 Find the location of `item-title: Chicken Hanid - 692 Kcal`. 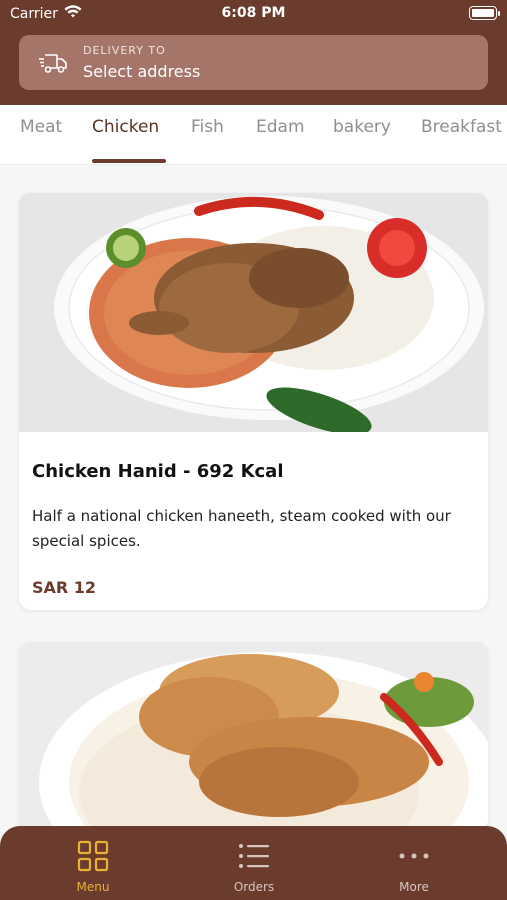

item-title: Chicken Hanid - 692 Kcal is located at coordinates (158, 471).